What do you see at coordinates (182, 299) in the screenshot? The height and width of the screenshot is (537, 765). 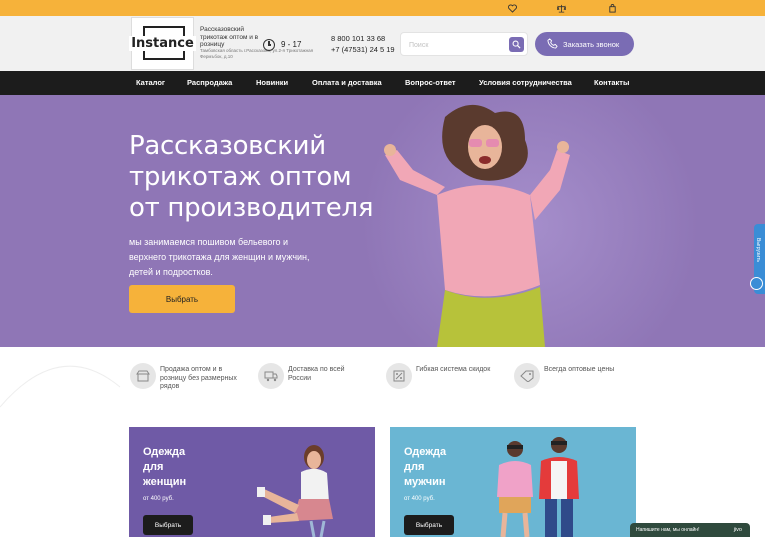 I see `hero-choose-button: Выбрать` at bounding box center [182, 299].